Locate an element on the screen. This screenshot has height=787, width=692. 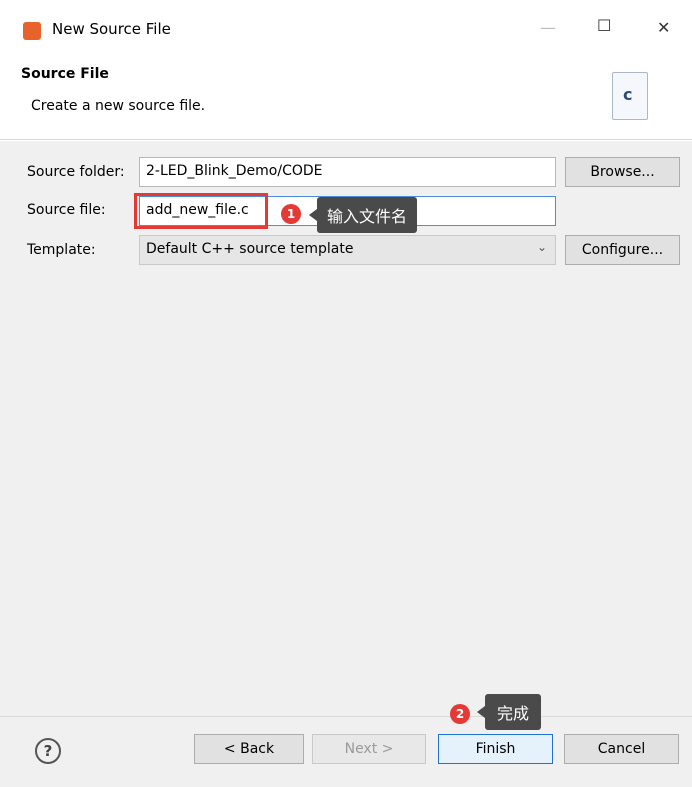
finish-button: Finish is located at coordinates (495, 749).